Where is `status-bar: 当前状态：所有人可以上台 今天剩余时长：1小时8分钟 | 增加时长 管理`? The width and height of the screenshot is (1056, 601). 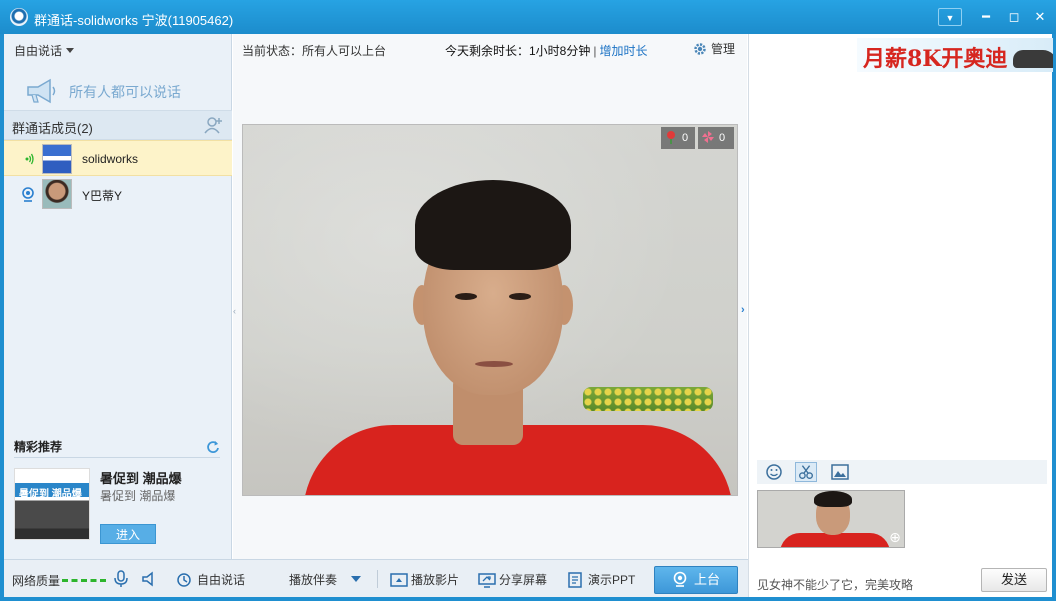 status-bar: 当前状态：所有人可以上台 今天剩余时长：1小时8分钟 | 增加时长 管理 is located at coordinates (490, 48).